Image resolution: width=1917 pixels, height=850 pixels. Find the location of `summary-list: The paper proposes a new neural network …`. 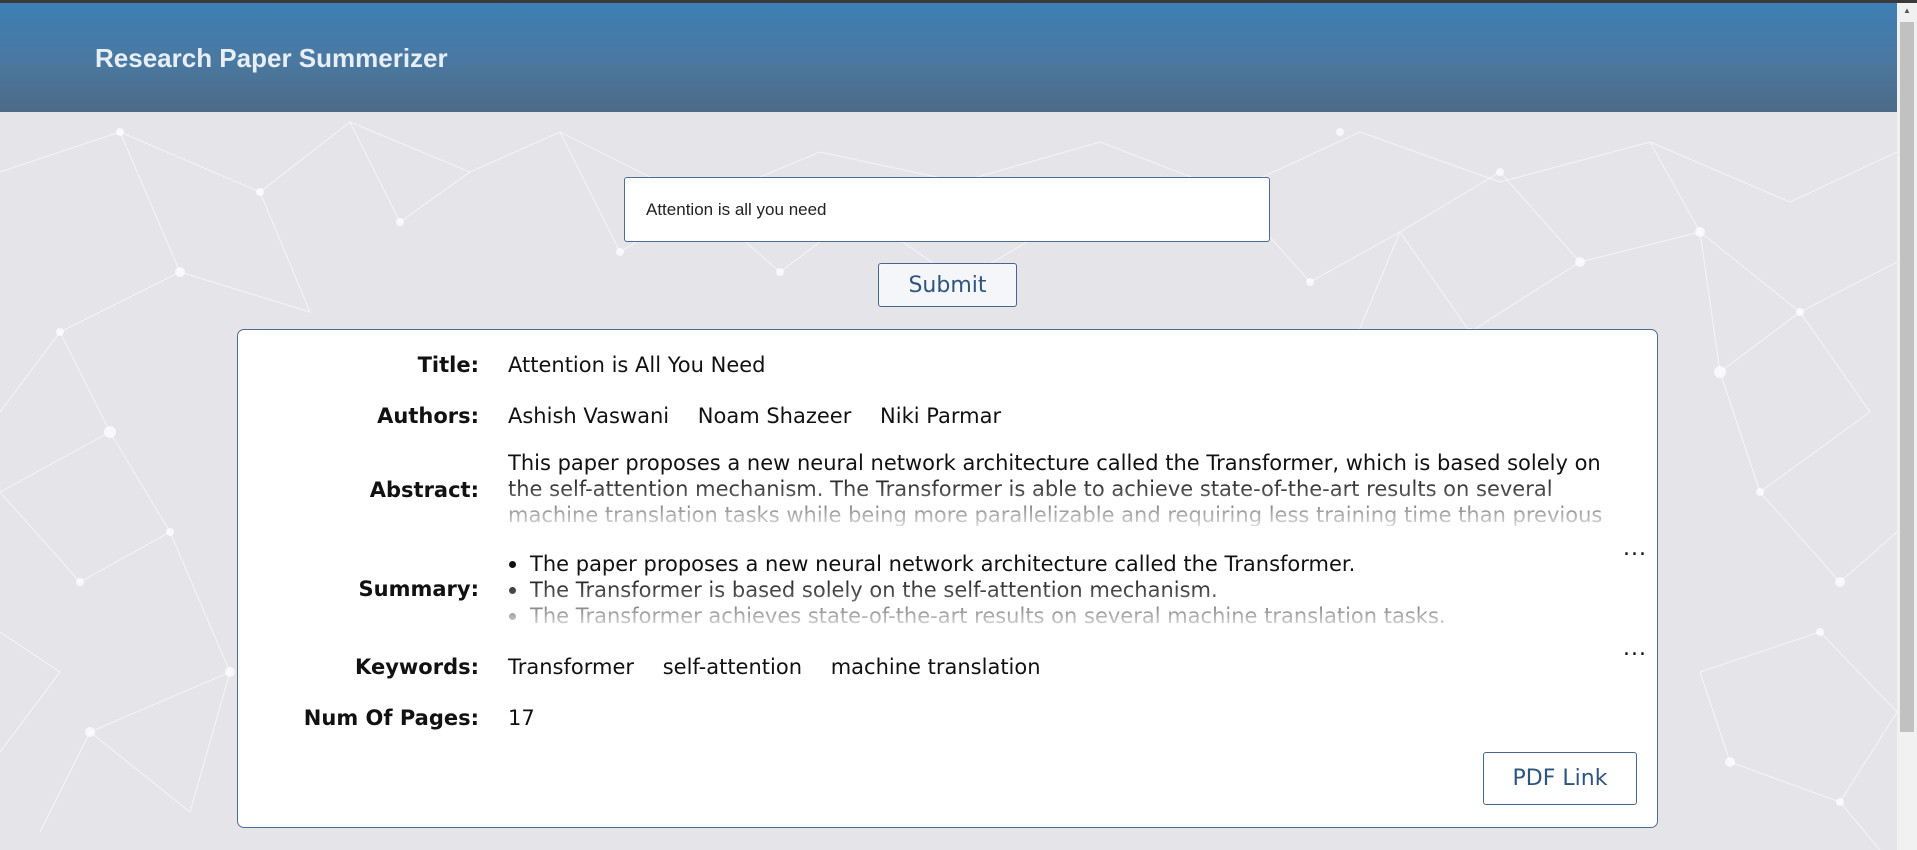

summary-list: The paper proposes a new neural network … is located at coordinates (1073, 589).